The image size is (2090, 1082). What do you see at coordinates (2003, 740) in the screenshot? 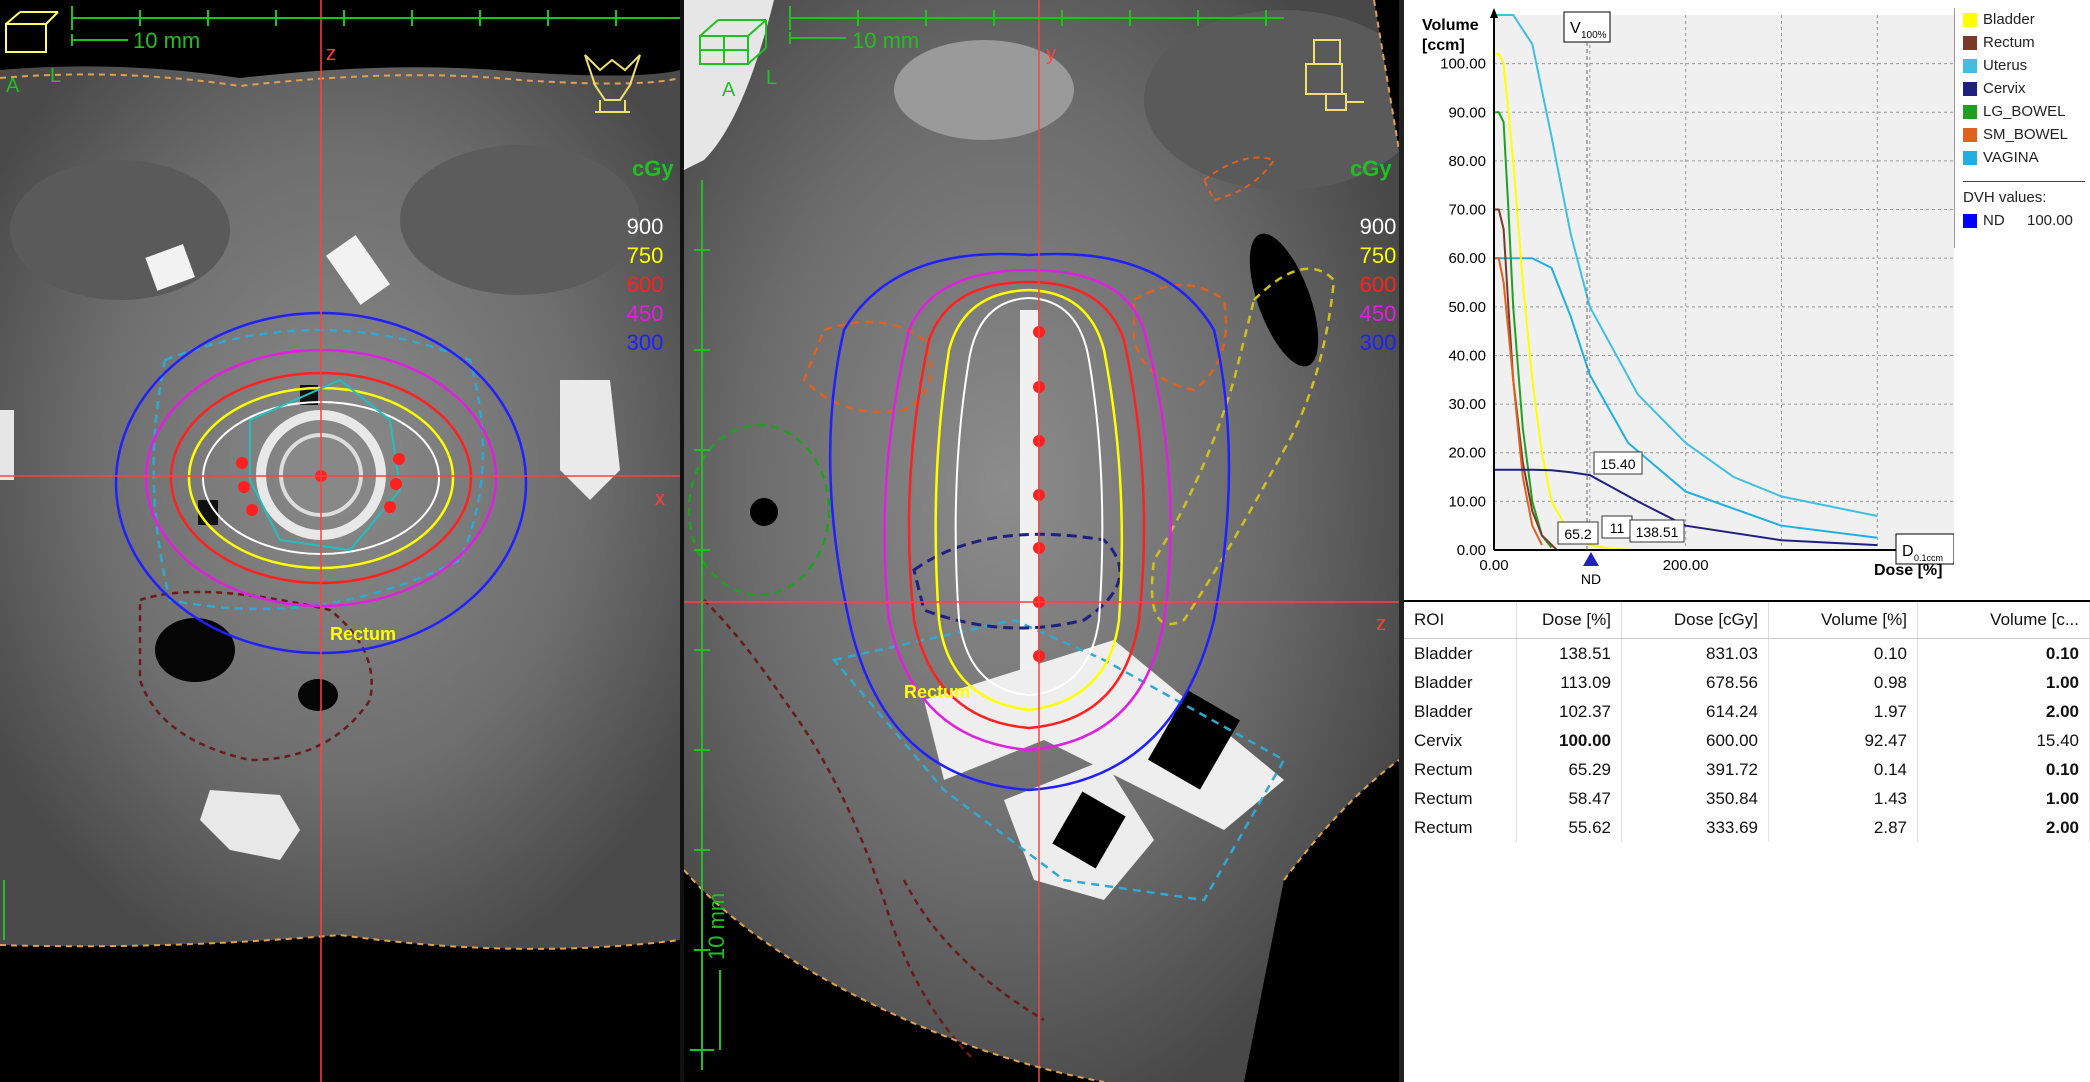
I see `cell-volume-cc: 15.40` at bounding box center [2003, 740].